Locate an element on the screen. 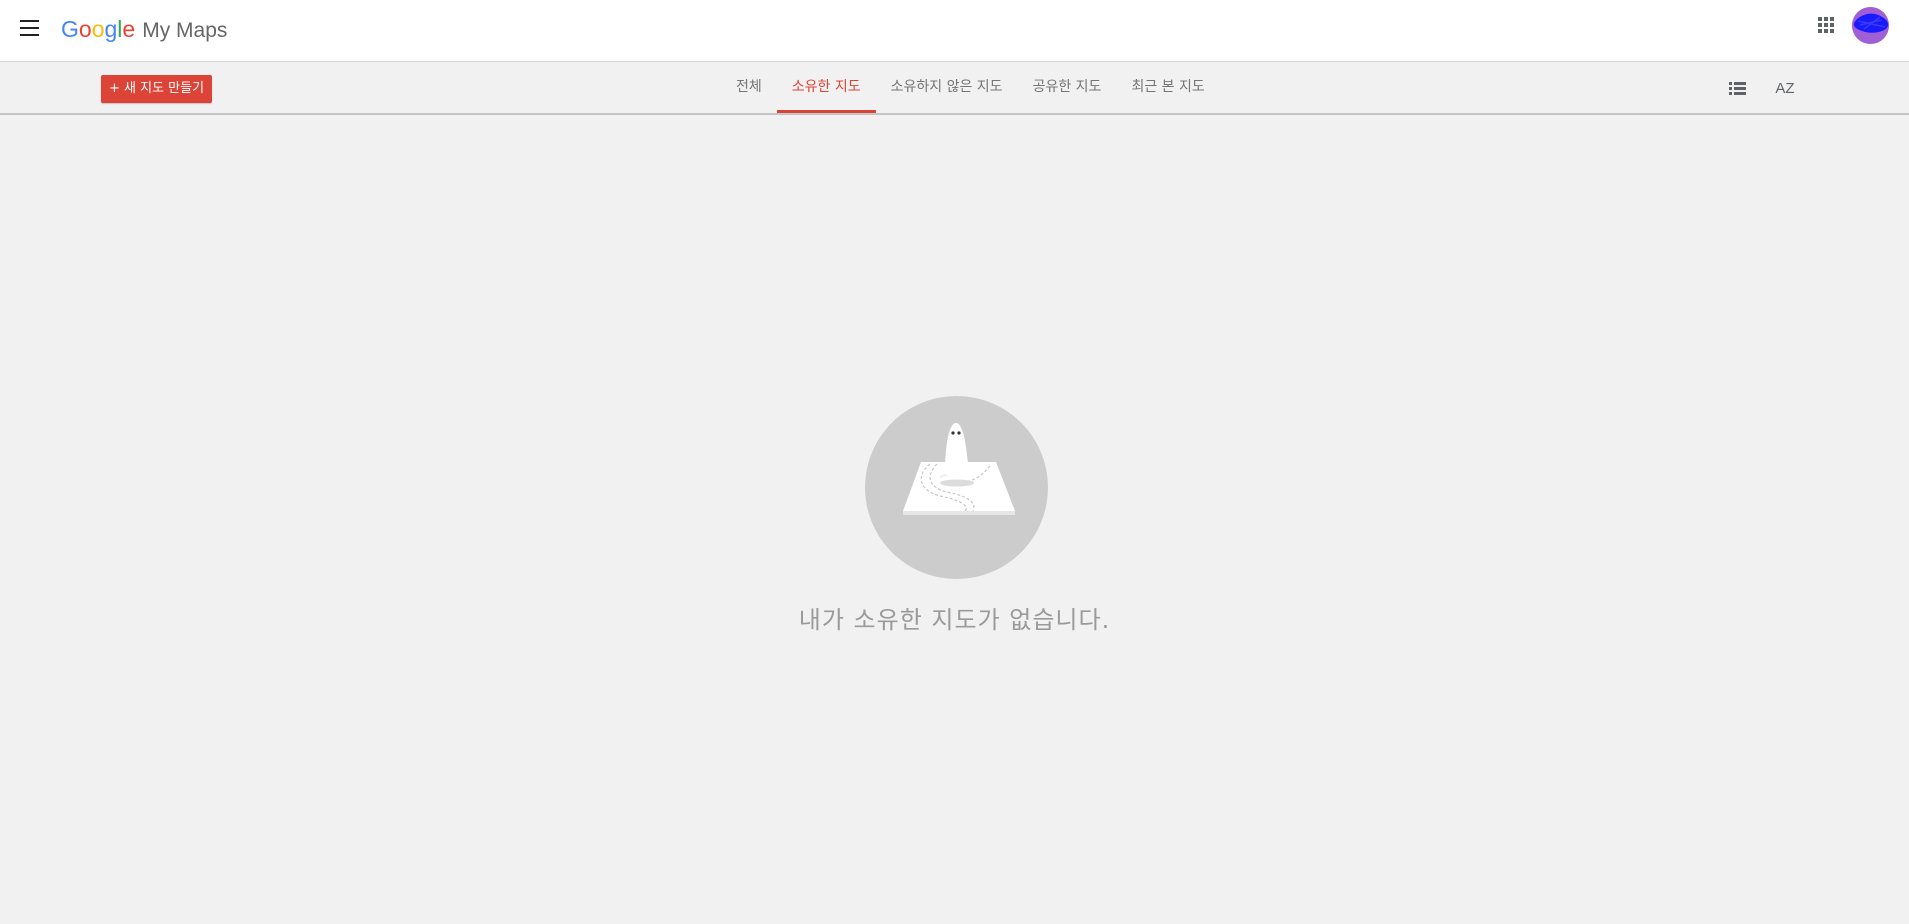  app-header: Google My Maps is located at coordinates (954, 31).